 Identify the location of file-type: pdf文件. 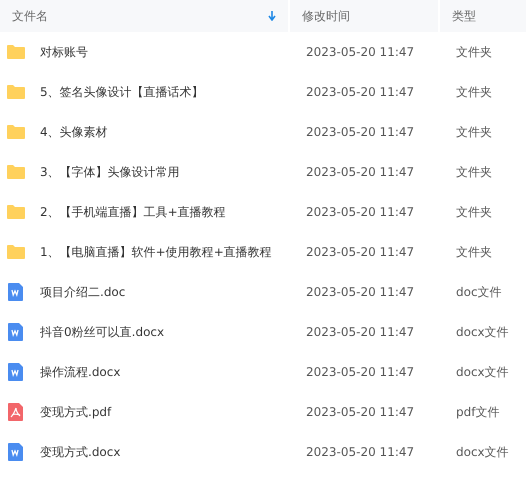
(477, 412).